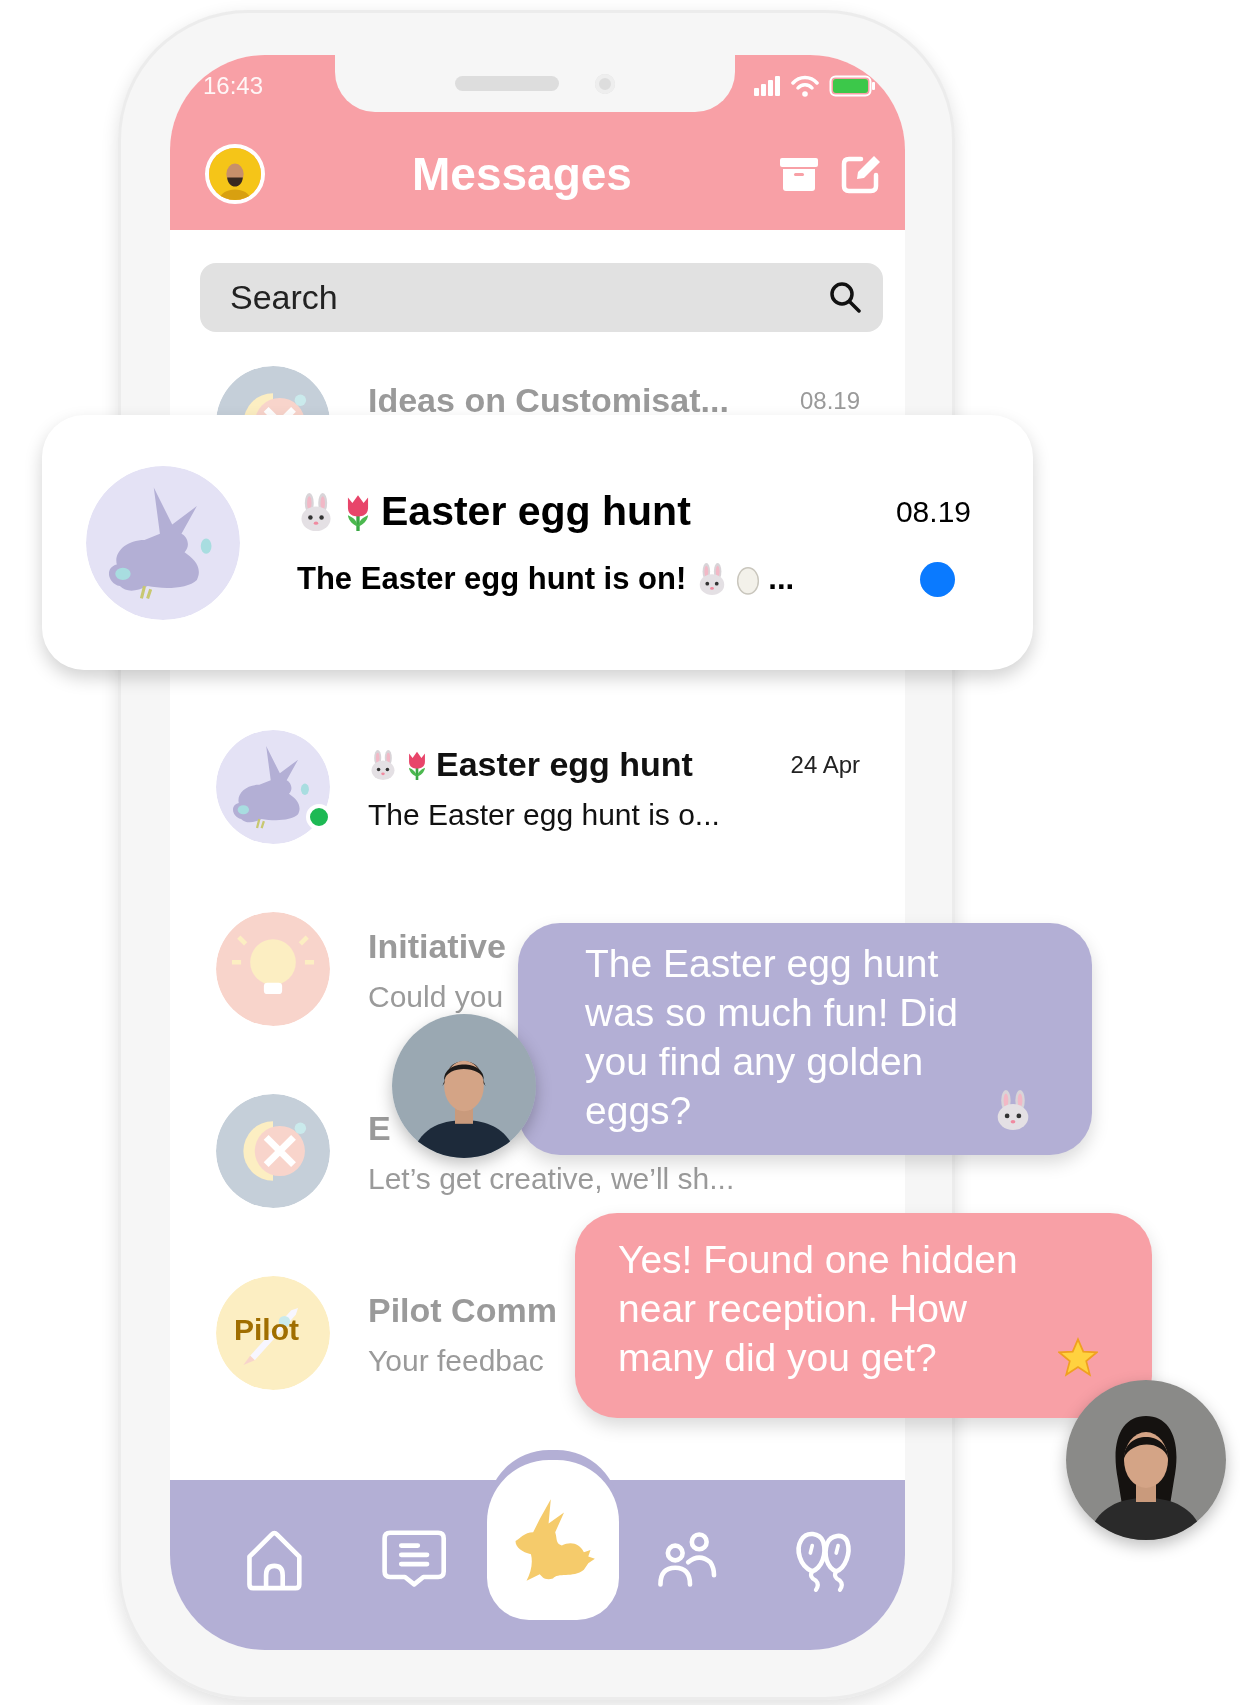 The image size is (1240, 1705). What do you see at coordinates (379, 1128) in the screenshot?
I see `conversation-title: E` at bounding box center [379, 1128].